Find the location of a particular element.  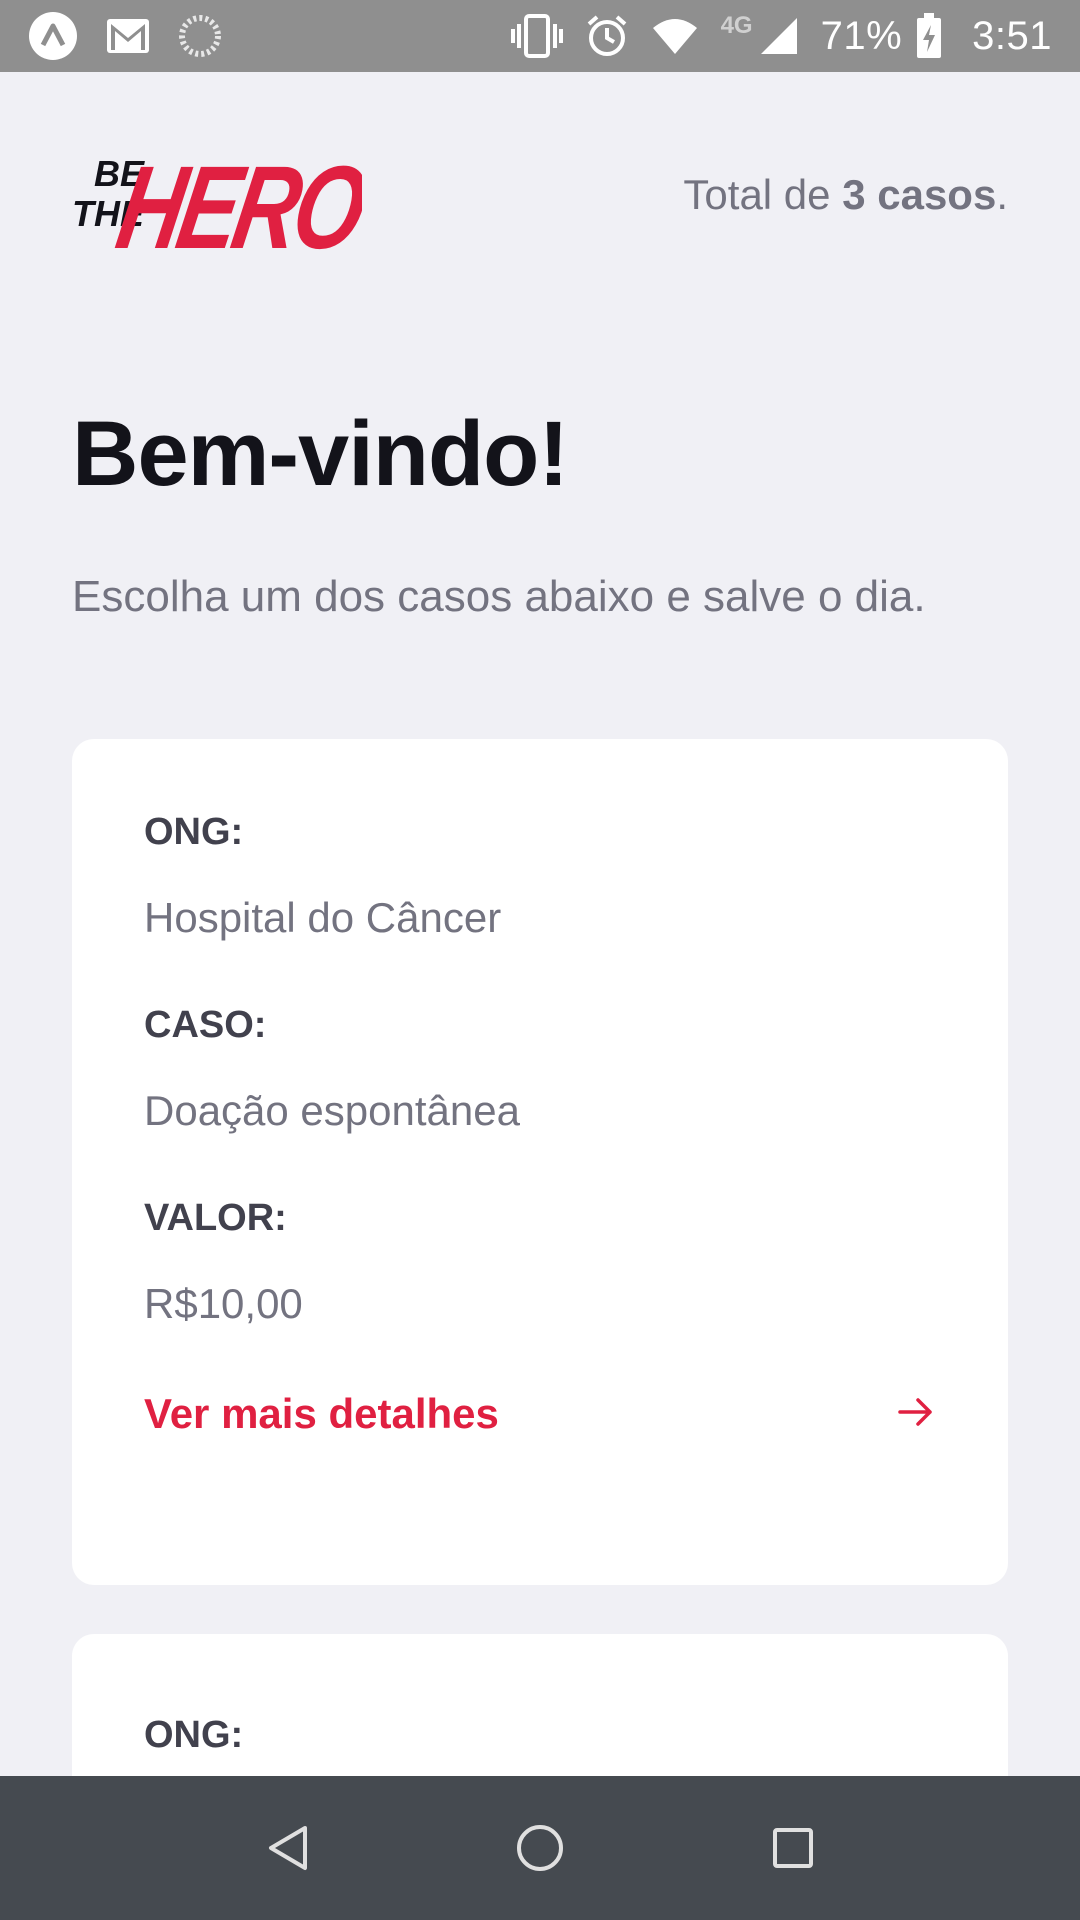

home-icon is located at coordinates (539, 1848).